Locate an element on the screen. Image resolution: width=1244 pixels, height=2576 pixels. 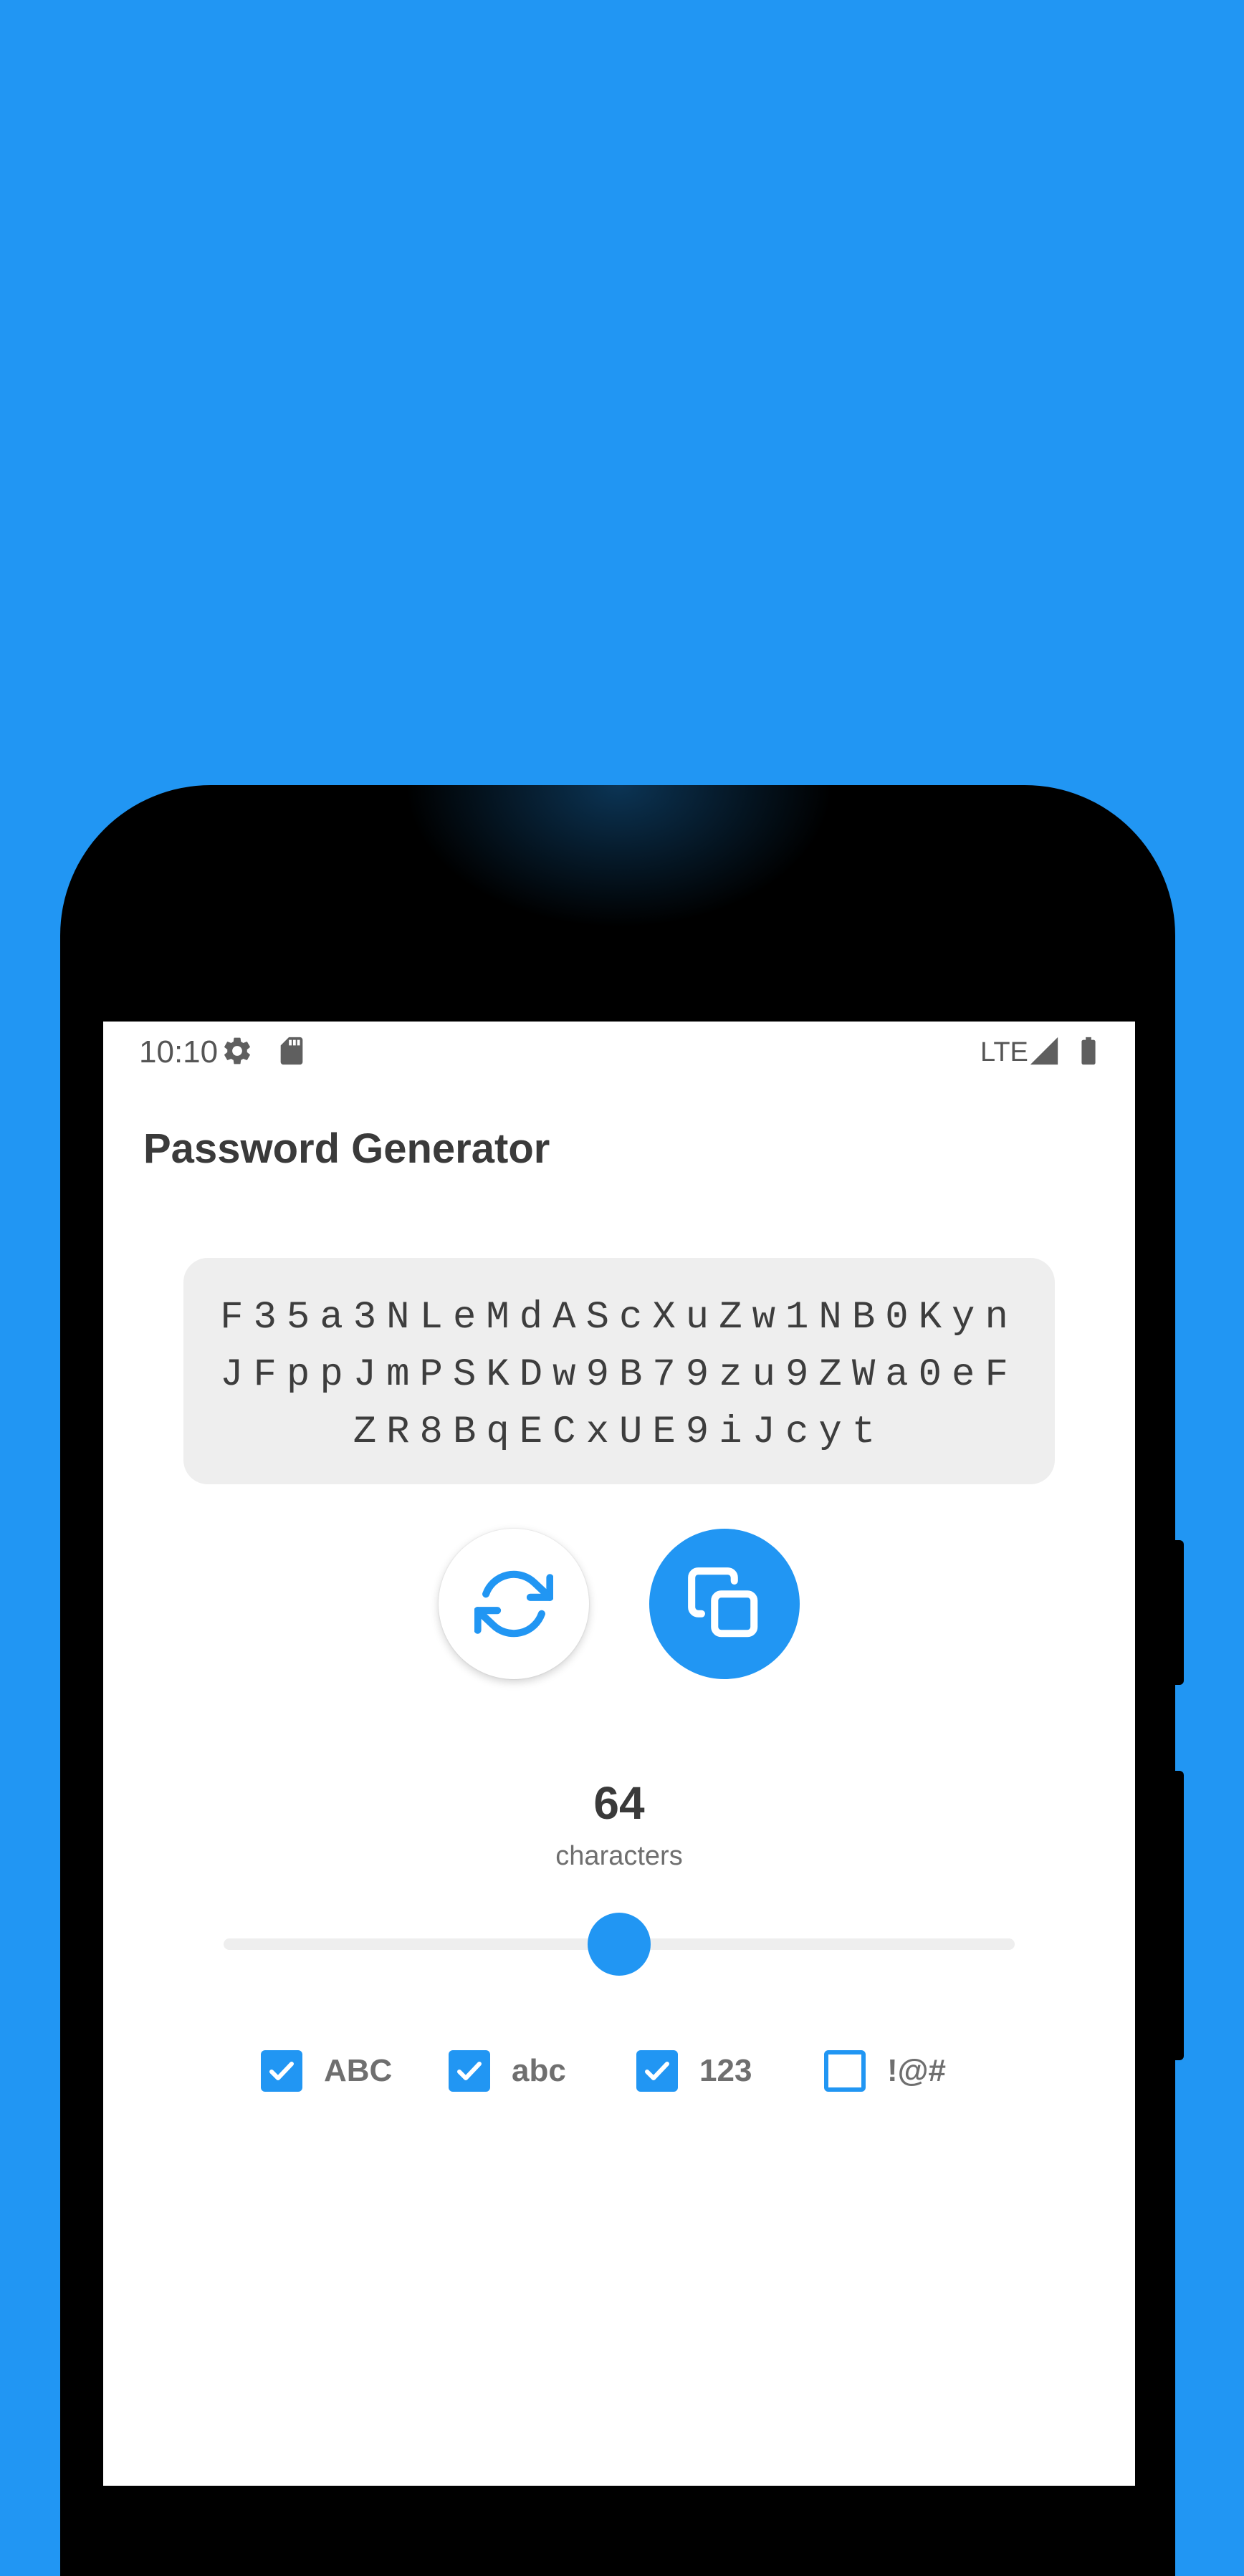
option-symbols: !@# is located at coordinates (885, 2071).